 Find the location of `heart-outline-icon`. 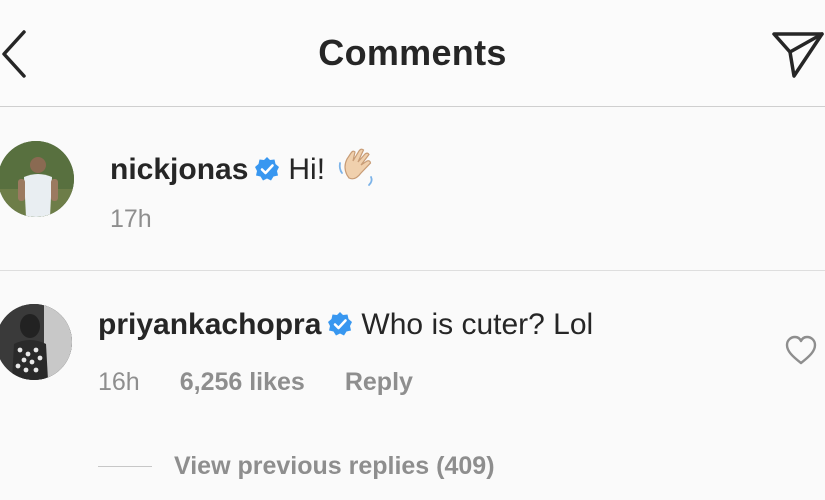

heart-outline-icon is located at coordinates (801, 350).